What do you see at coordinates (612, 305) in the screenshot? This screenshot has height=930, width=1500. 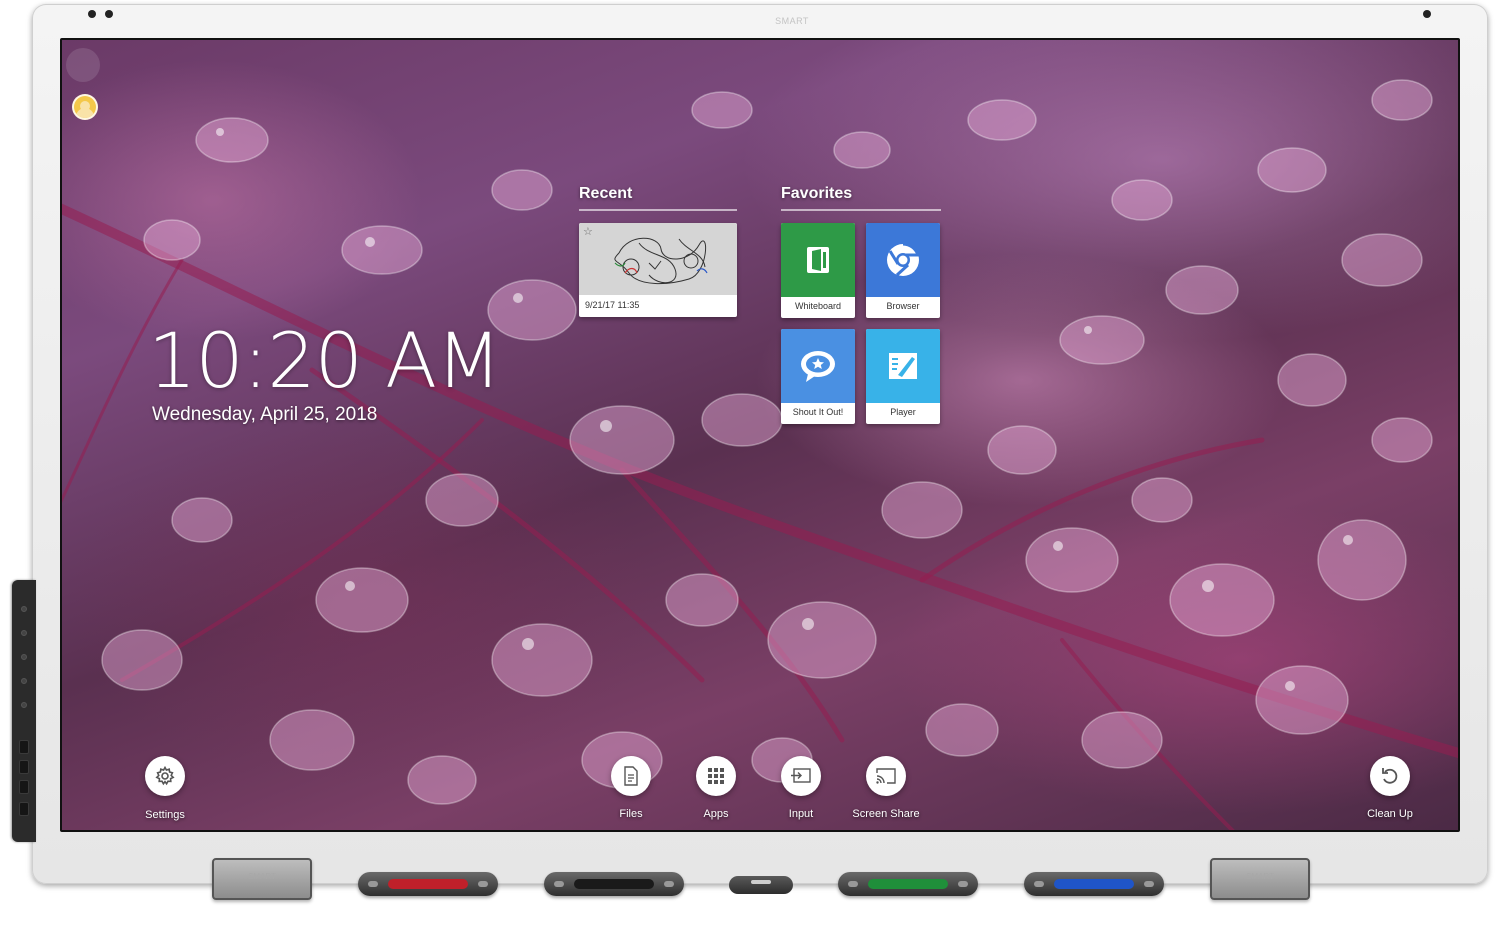 I see `recent-item-timestamp: 9/21/17 11:35` at bounding box center [612, 305].